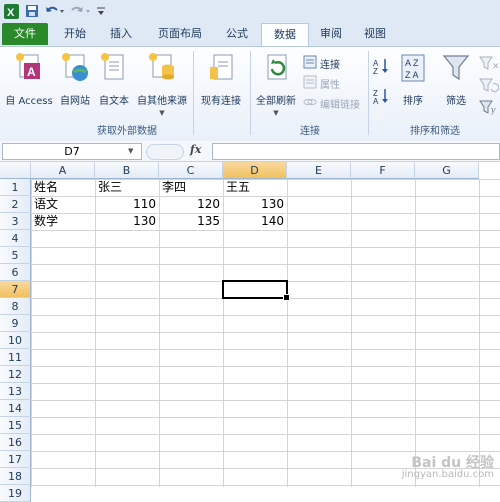  What do you see at coordinates (15, 357) in the screenshot?
I see `row-header-11: 11` at bounding box center [15, 357].